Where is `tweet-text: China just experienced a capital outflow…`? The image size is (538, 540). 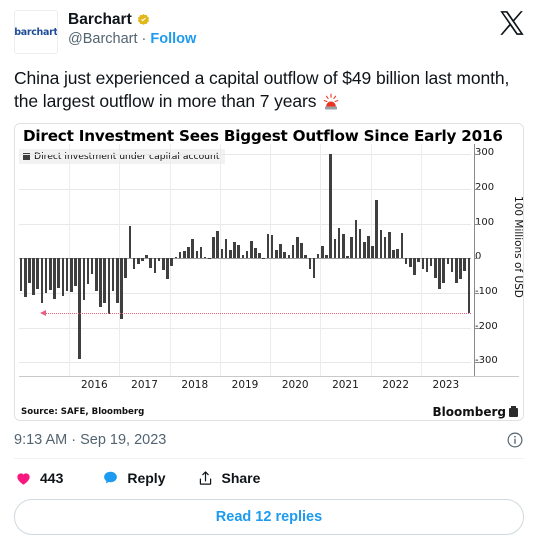 tweet-text: China just experienced a capital outflow… is located at coordinates (269, 90).